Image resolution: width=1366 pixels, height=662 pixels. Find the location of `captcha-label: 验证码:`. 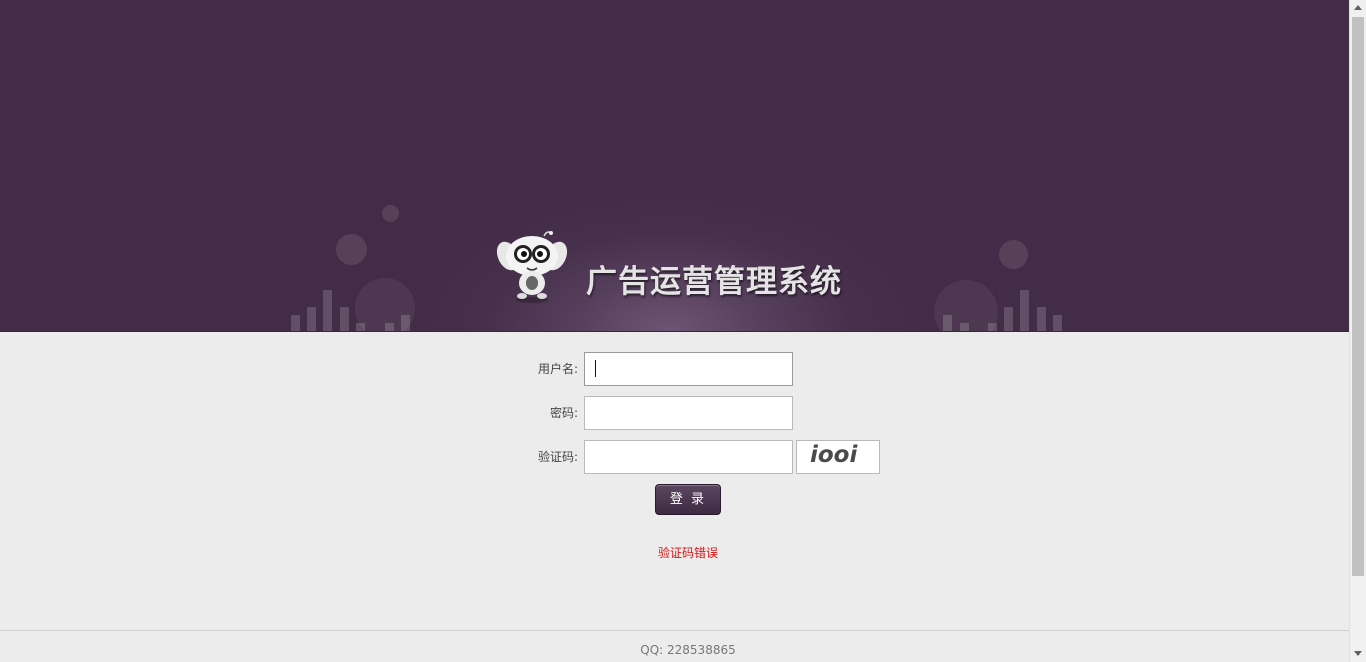

captcha-label: 验证码: is located at coordinates (557, 457).